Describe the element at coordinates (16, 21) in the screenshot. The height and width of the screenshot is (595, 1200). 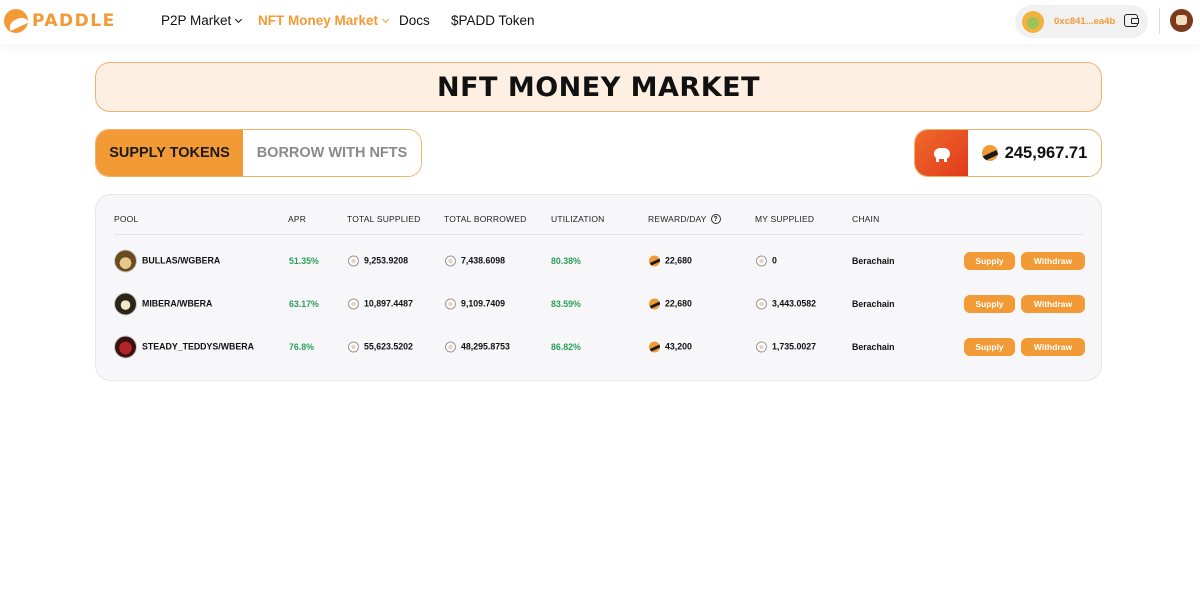
I see `paddle-logo-icon` at that location.